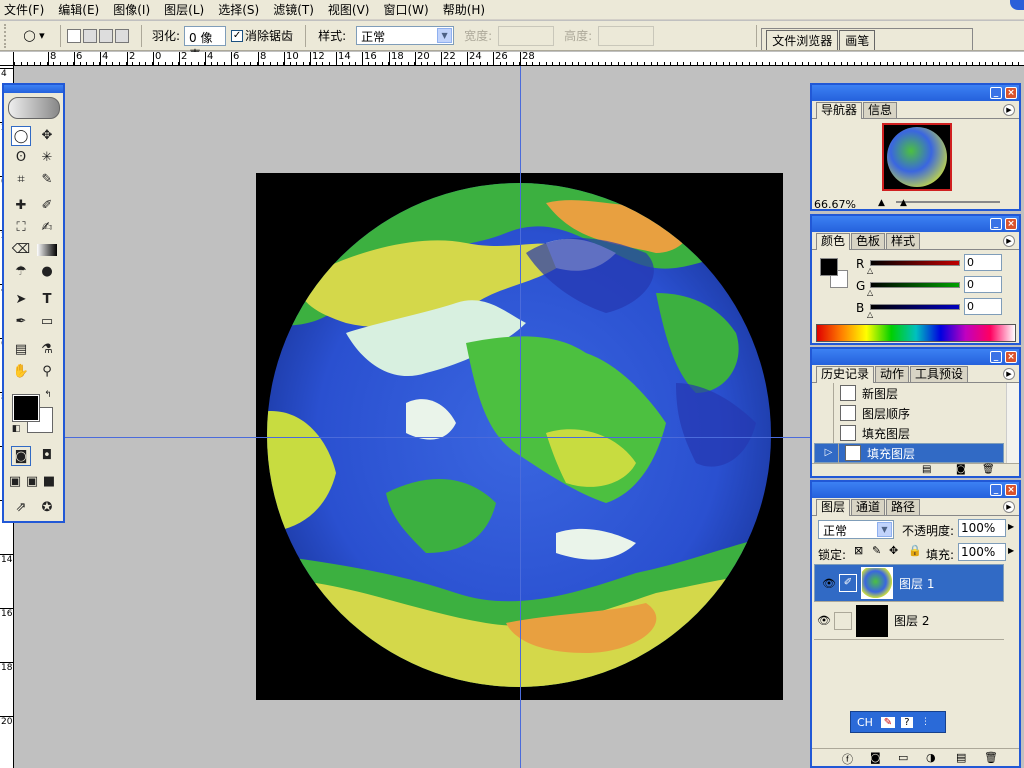 This screenshot has width=1024, height=768. What do you see at coordinates (21, 158) in the screenshot?
I see `lasso-tool-icon: ʘ` at bounding box center [21, 158].